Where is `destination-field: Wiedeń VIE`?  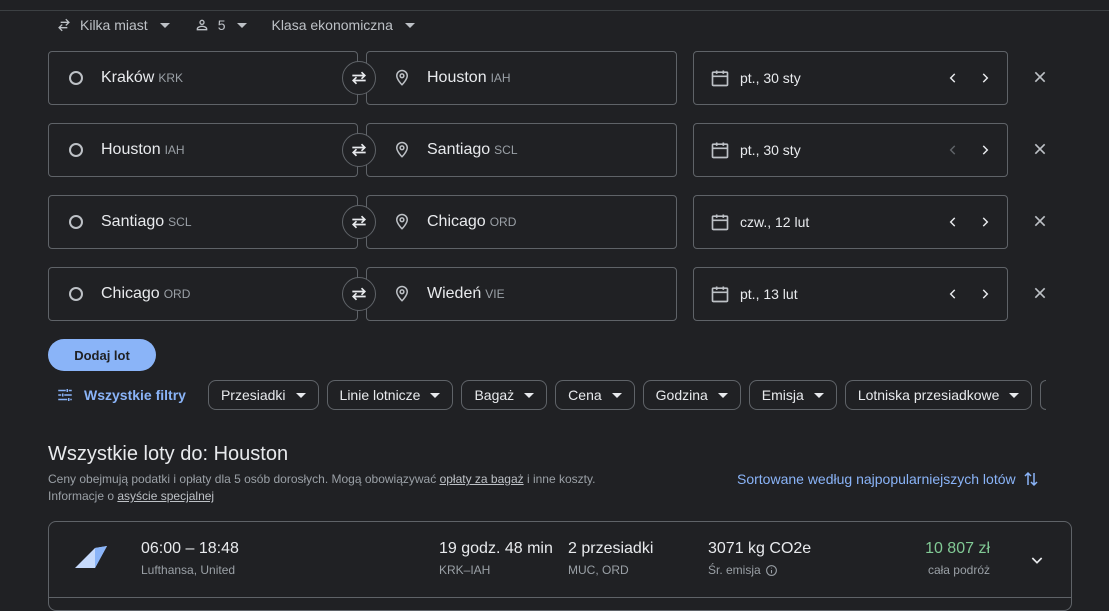 destination-field: Wiedeń VIE is located at coordinates (521, 294).